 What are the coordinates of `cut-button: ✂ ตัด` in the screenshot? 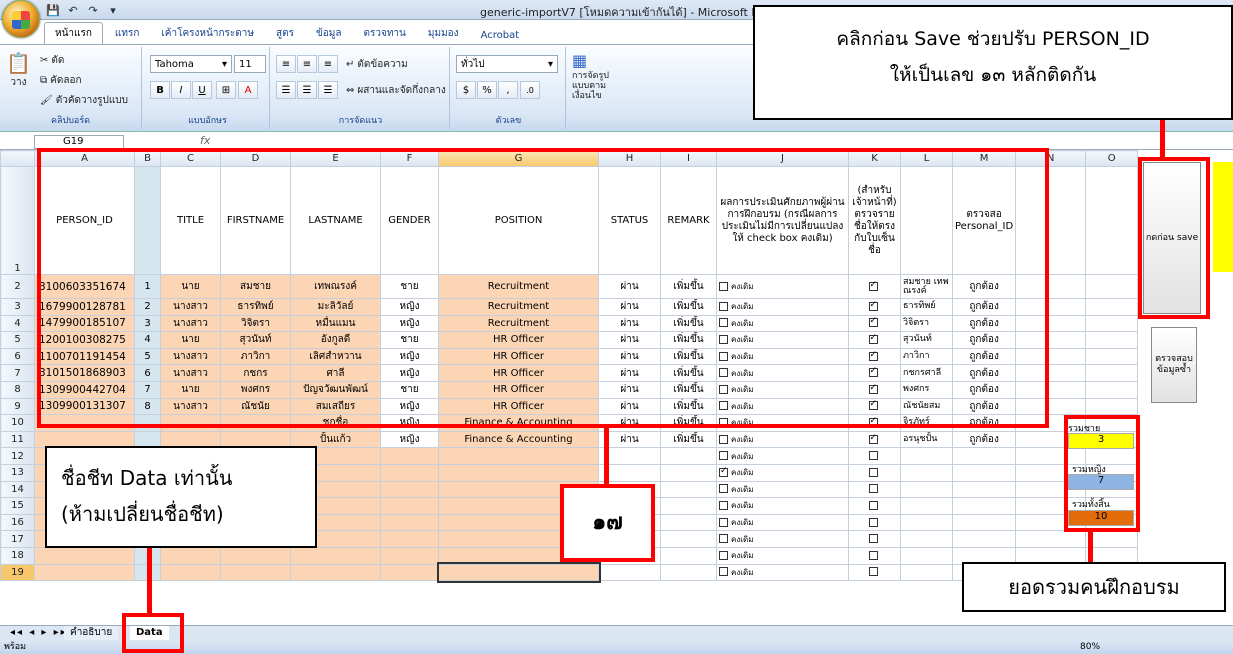 It's located at (52, 60).